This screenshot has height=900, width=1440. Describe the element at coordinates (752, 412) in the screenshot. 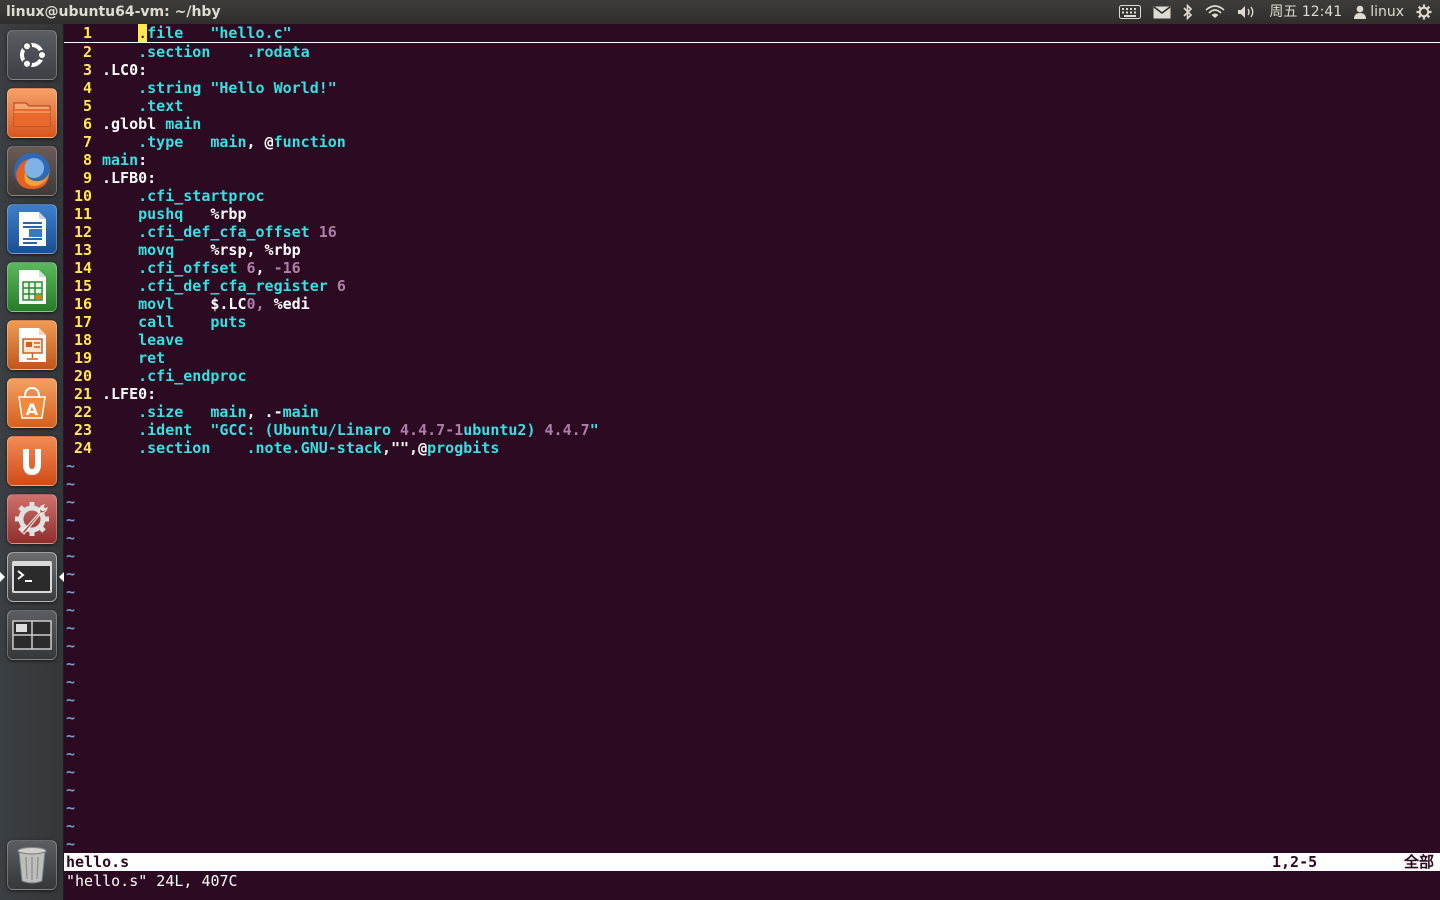

I see `code-line: 22 .size main, .-main` at that location.